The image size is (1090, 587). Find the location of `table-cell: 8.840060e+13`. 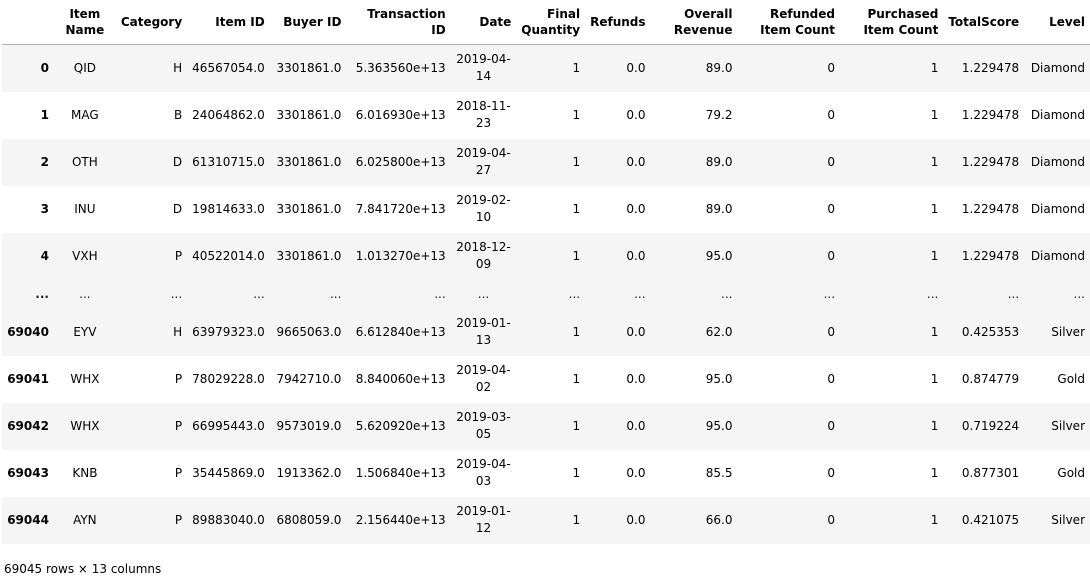

table-cell: 8.840060e+13 is located at coordinates (400, 379).